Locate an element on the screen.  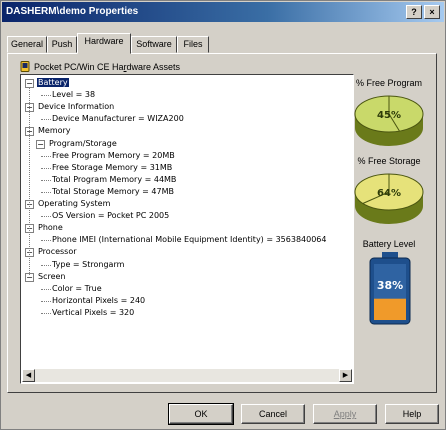
cancel-button: Cancel is located at coordinates (273, 414).